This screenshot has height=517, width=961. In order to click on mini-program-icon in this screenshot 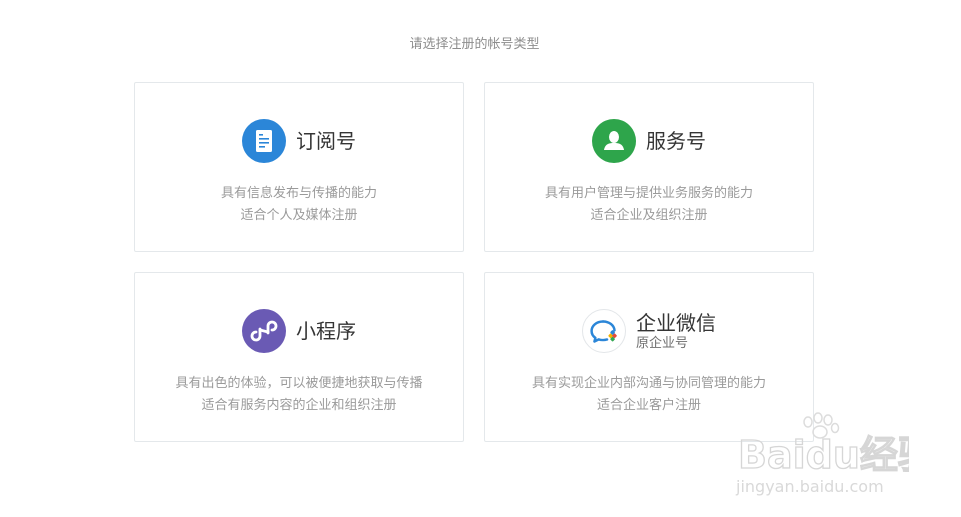, I will do `click(264, 331)`.